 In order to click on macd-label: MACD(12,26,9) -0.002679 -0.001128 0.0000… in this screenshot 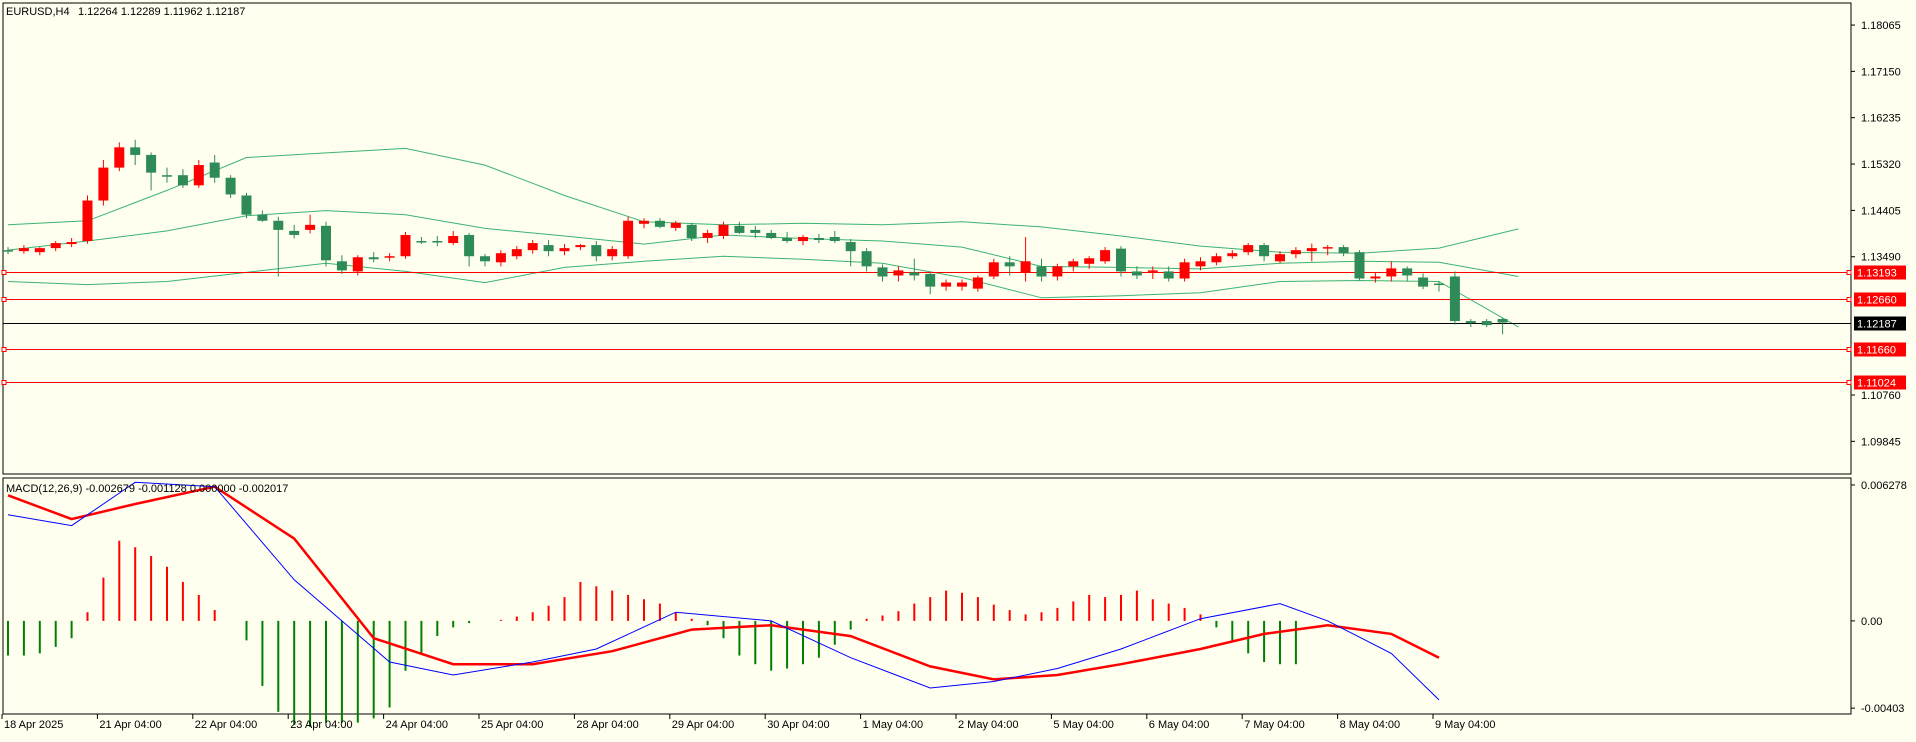, I will do `click(147, 489)`.